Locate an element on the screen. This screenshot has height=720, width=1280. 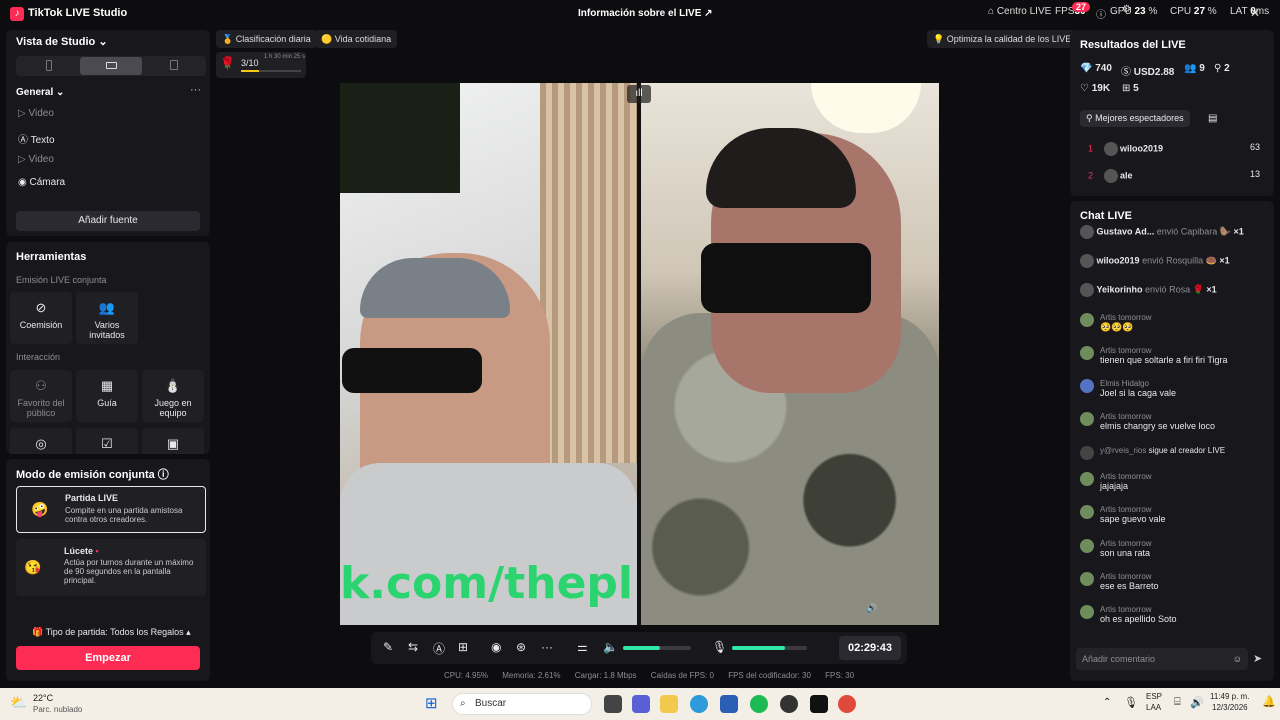
general-dropdown: General ⌄ is located at coordinates (40, 92).